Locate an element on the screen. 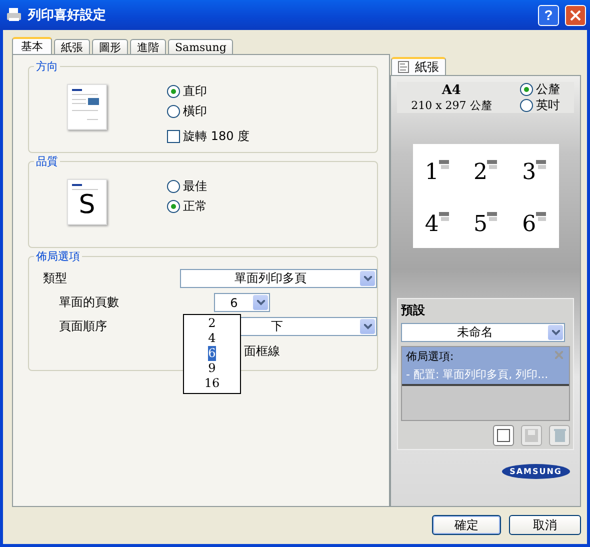  field-label: 類型 is located at coordinates (55, 278).